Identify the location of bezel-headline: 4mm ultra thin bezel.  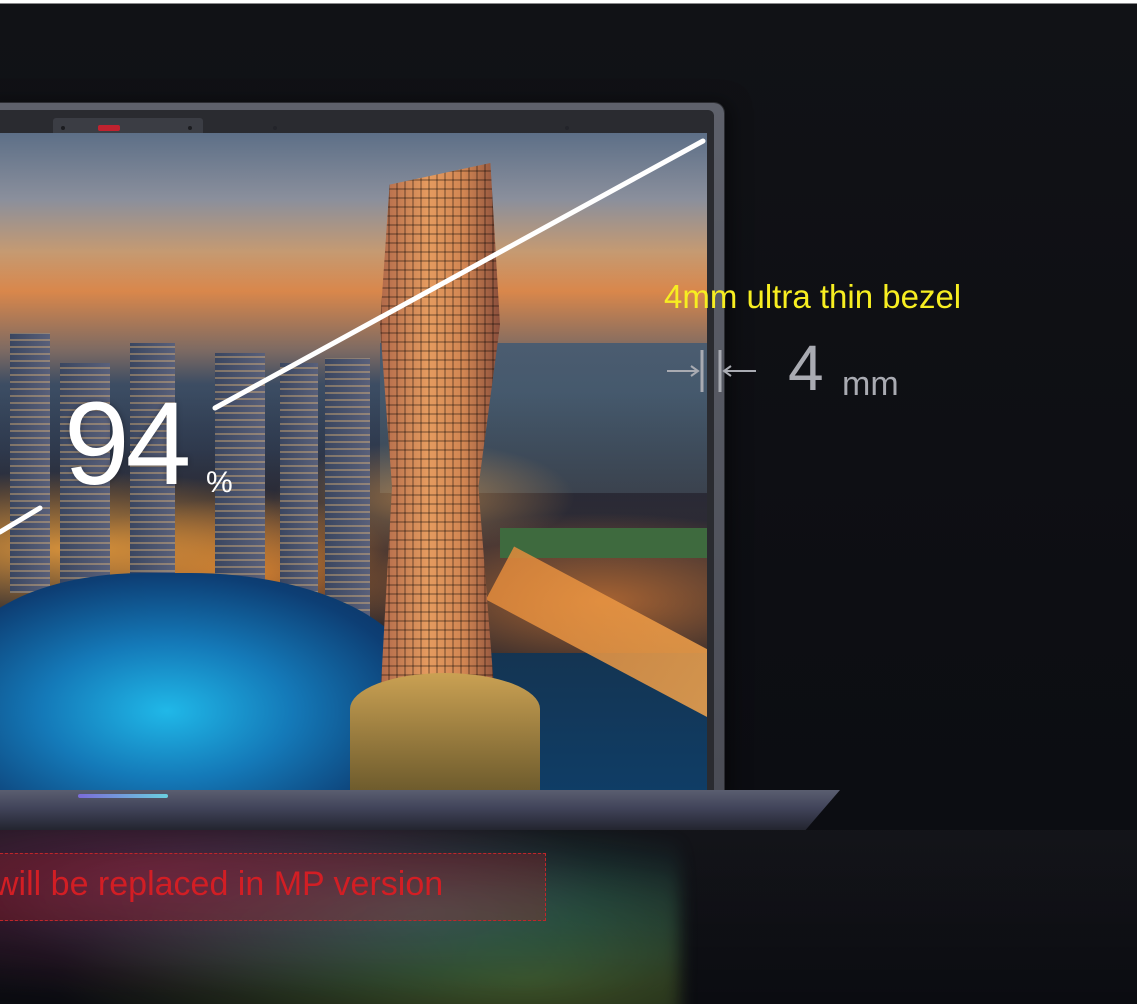
(813, 296).